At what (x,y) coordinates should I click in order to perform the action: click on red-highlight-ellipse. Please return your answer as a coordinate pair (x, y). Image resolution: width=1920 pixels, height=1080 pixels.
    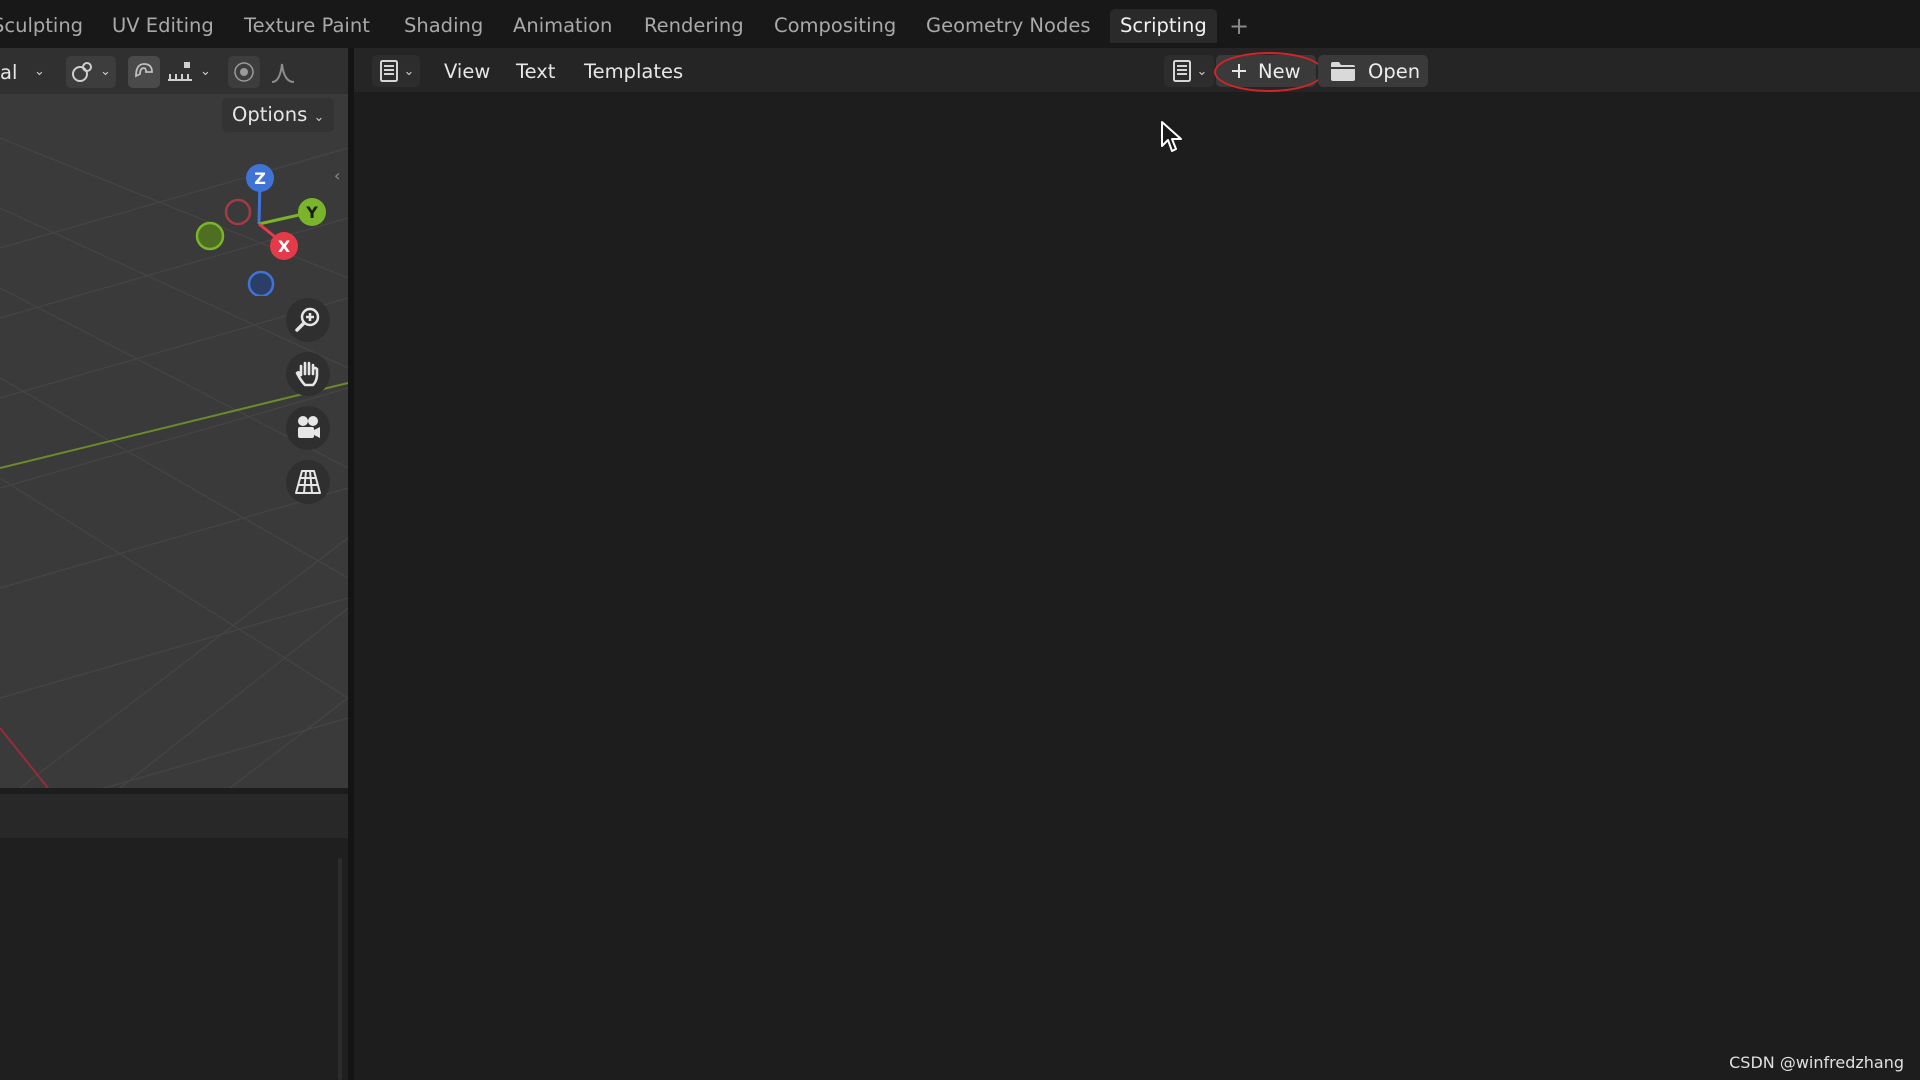
    Looking at the image, I should click on (1269, 72).